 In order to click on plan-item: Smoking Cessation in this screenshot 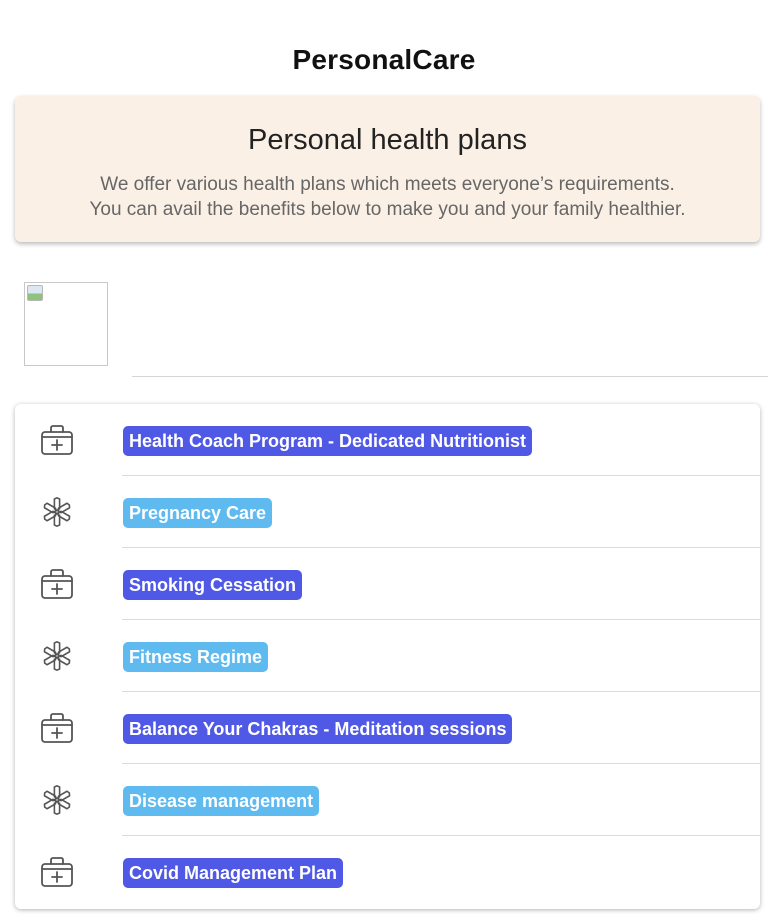, I will do `click(387, 584)`.